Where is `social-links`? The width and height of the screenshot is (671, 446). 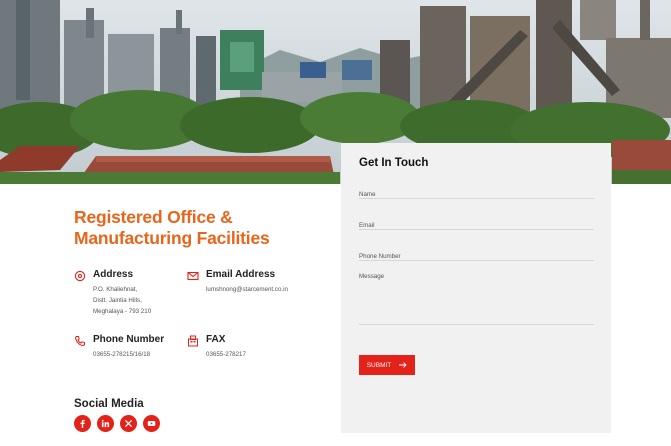 social-links is located at coordinates (117, 423).